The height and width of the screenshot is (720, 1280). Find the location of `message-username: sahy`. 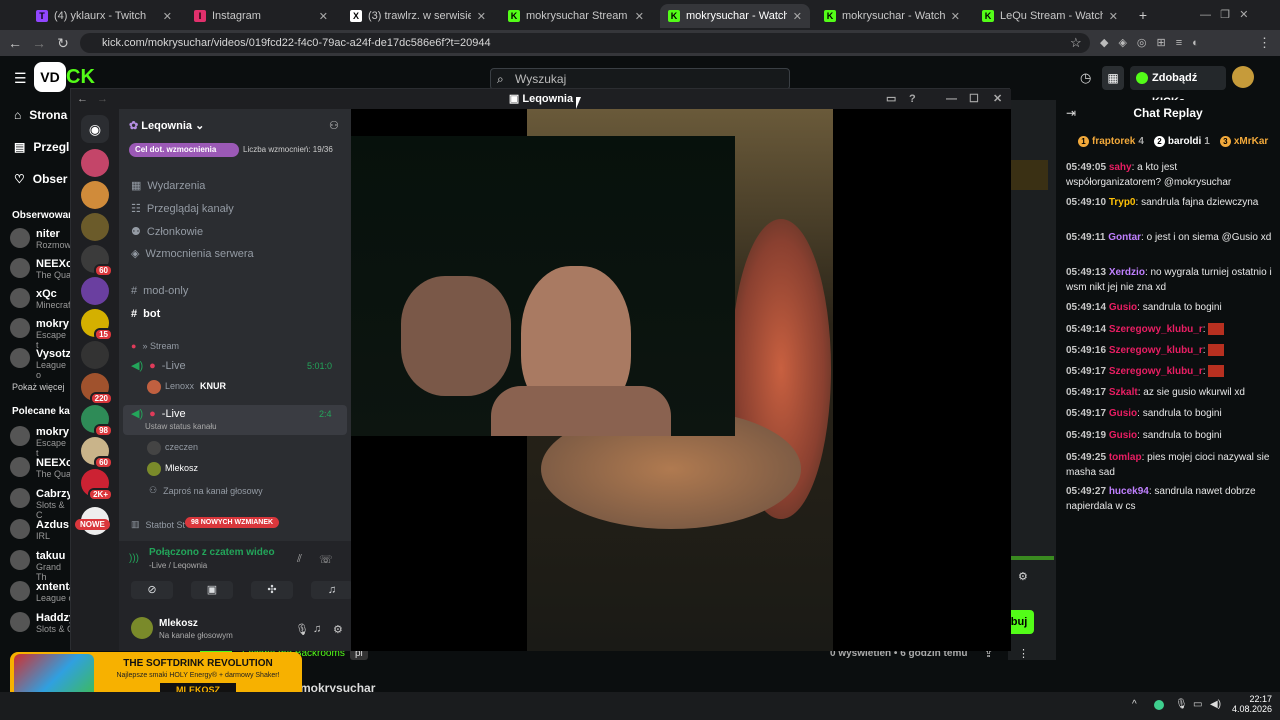

message-username: sahy is located at coordinates (1120, 167).